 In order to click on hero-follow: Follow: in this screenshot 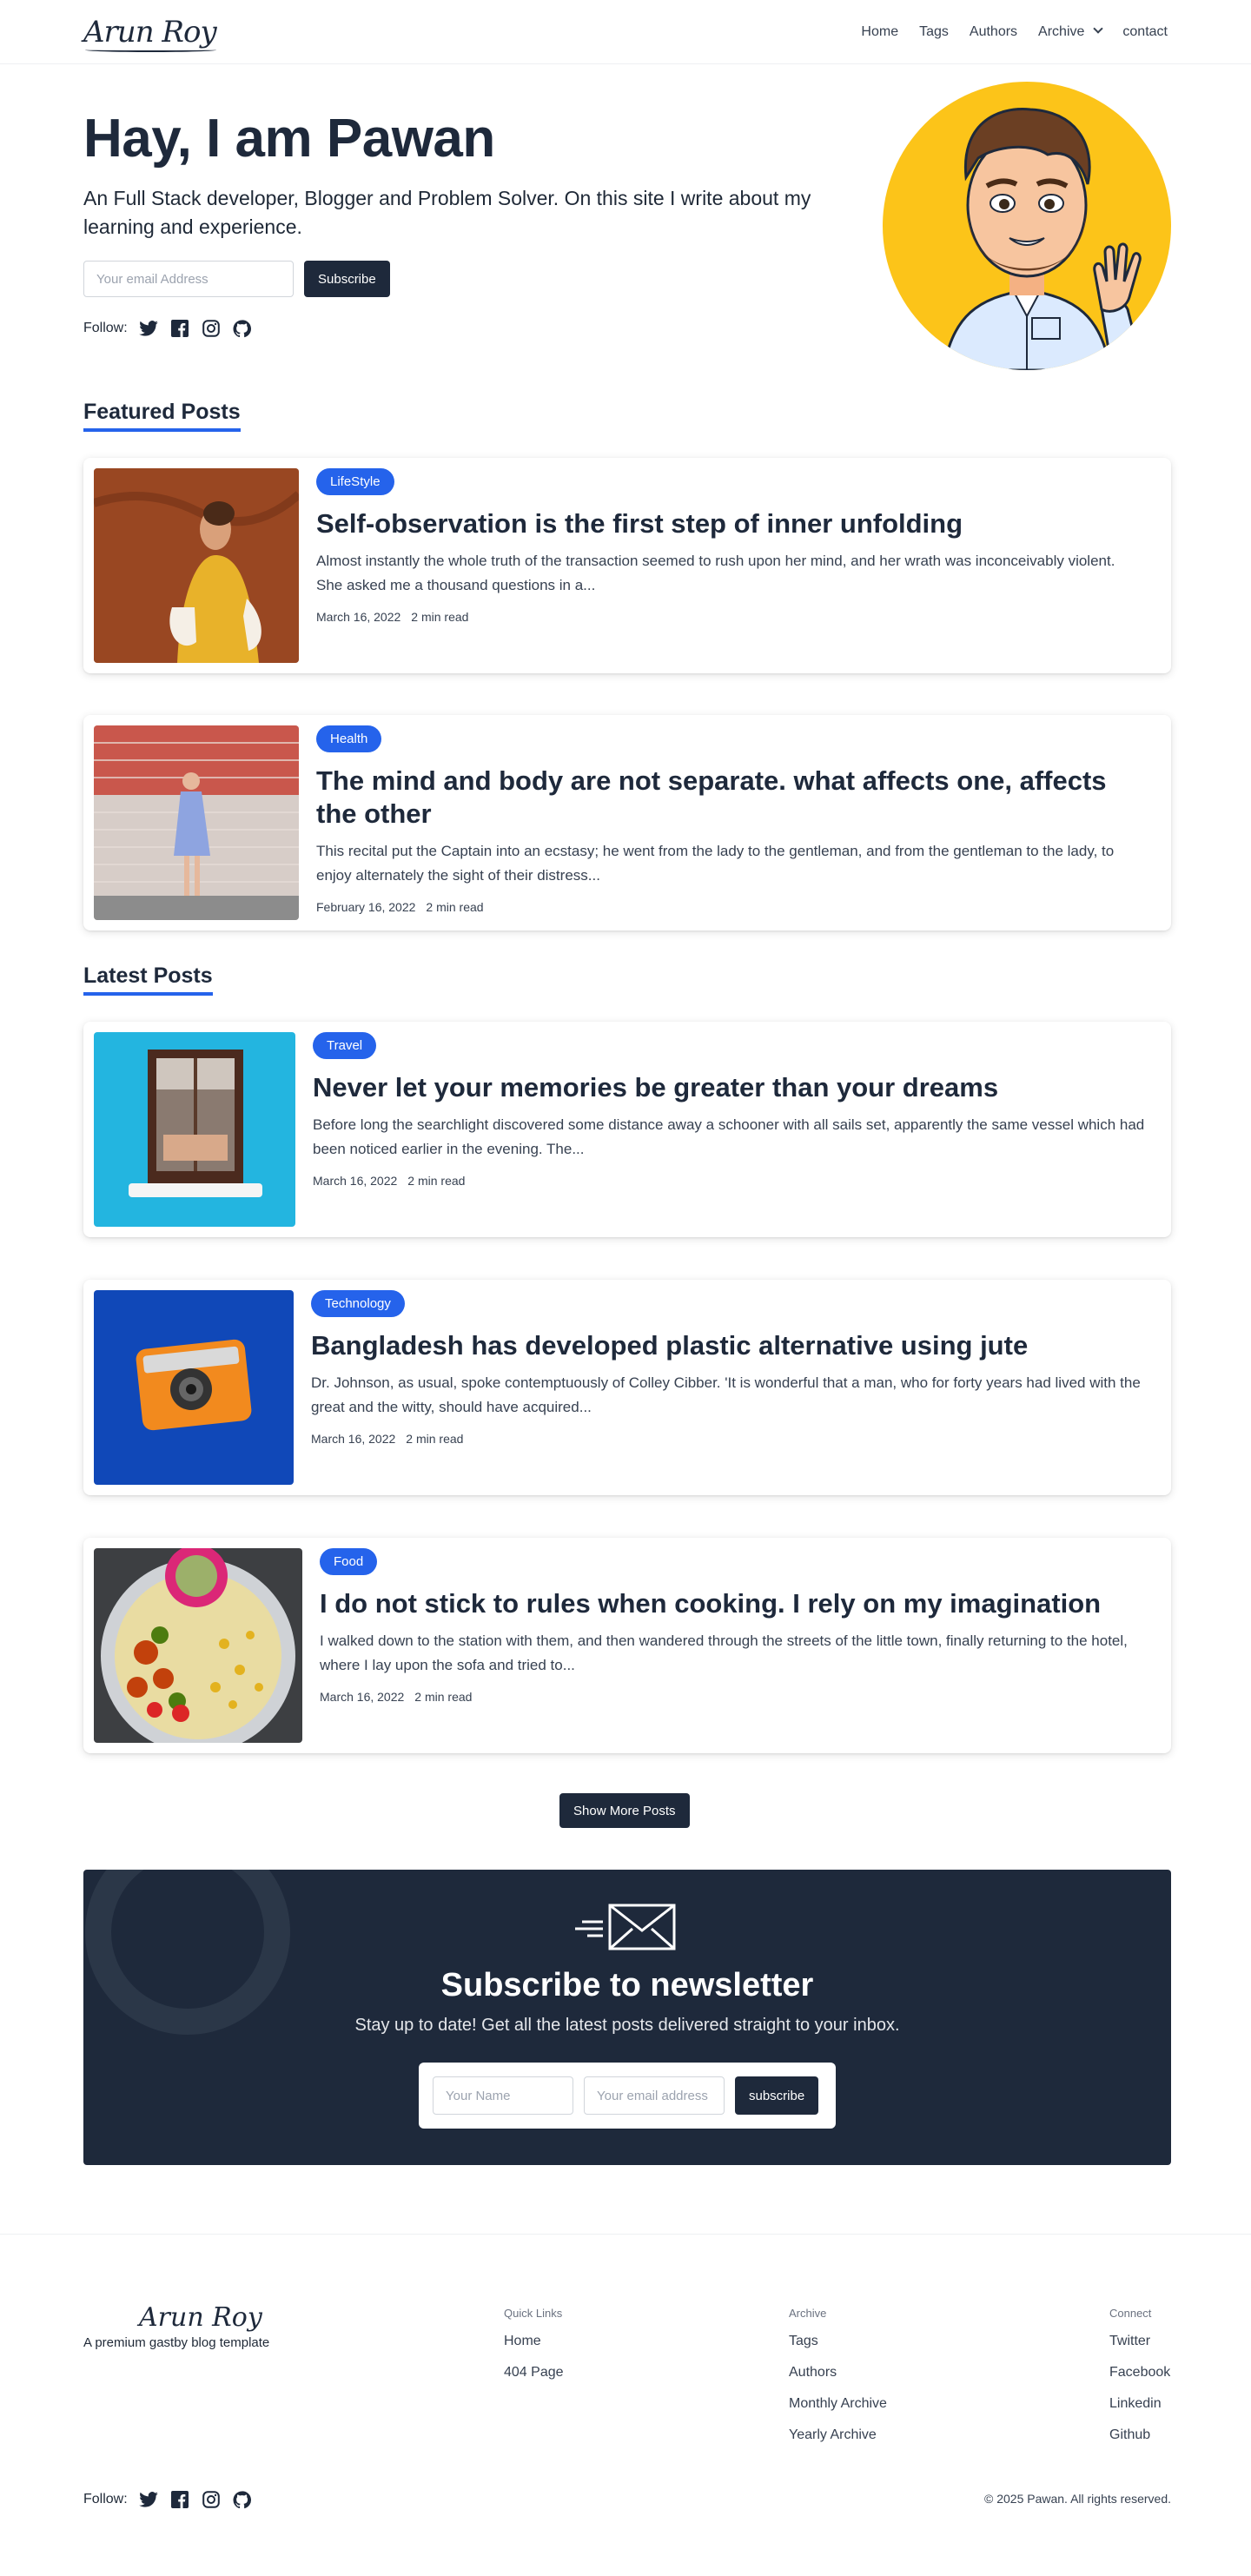, I will do `click(168, 328)`.